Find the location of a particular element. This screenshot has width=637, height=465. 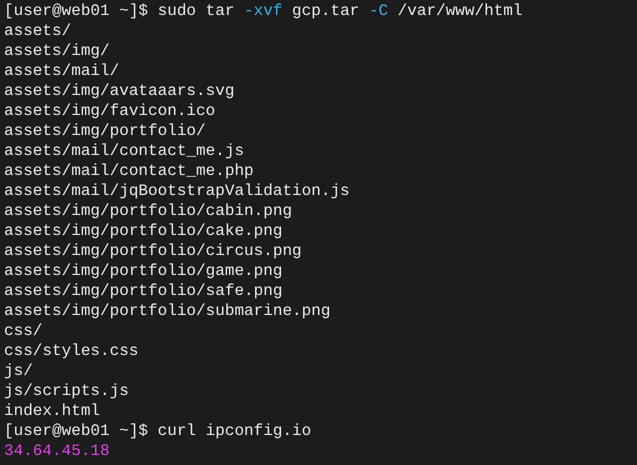

terminal-line: assets/img/portfolio/submarine.png is located at coordinates (167, 311).